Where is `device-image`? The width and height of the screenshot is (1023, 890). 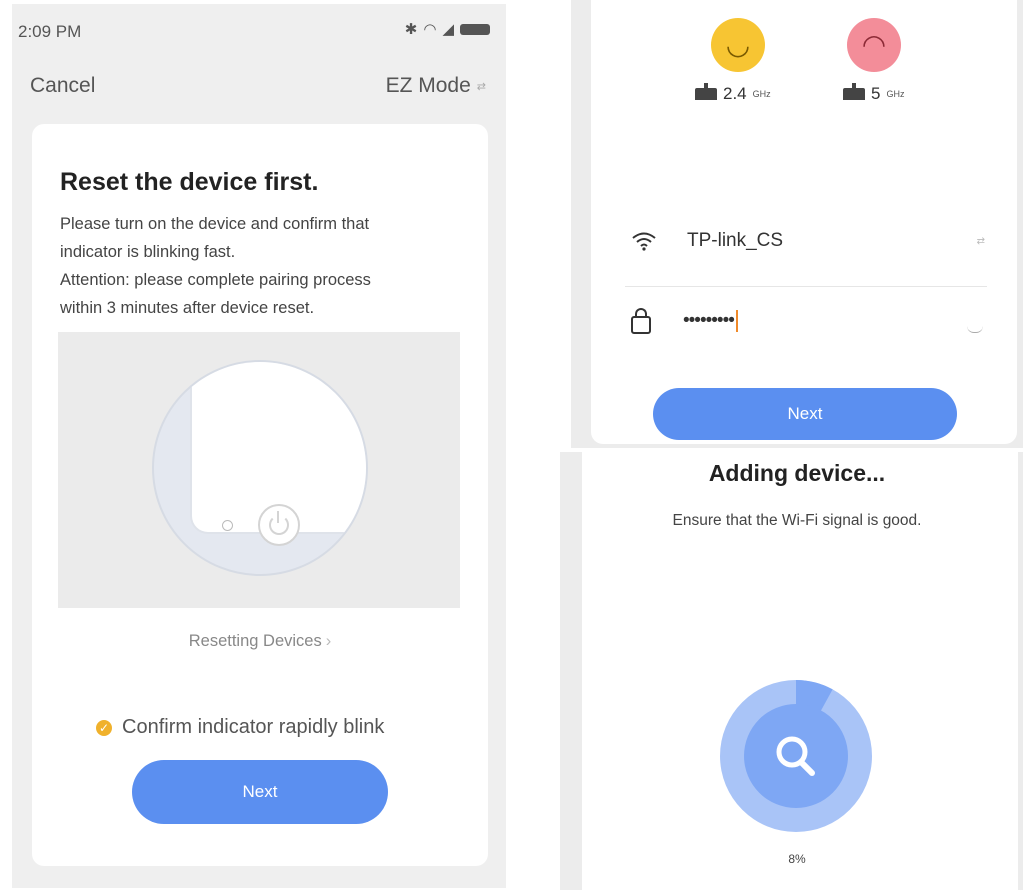
device-image is located at coordinates (260, 468).